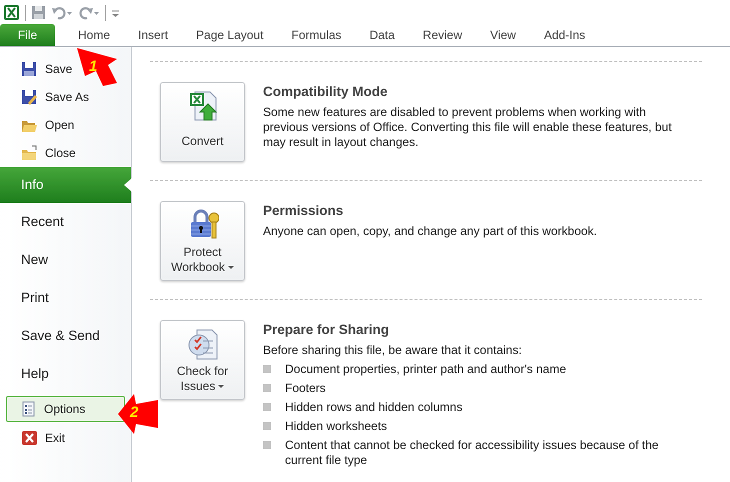 The image size is (730, 482). What do you see at coordinates (65, 185) in the screenshot?
I see `menu-tab: Info` at bounding box center [65, 185].